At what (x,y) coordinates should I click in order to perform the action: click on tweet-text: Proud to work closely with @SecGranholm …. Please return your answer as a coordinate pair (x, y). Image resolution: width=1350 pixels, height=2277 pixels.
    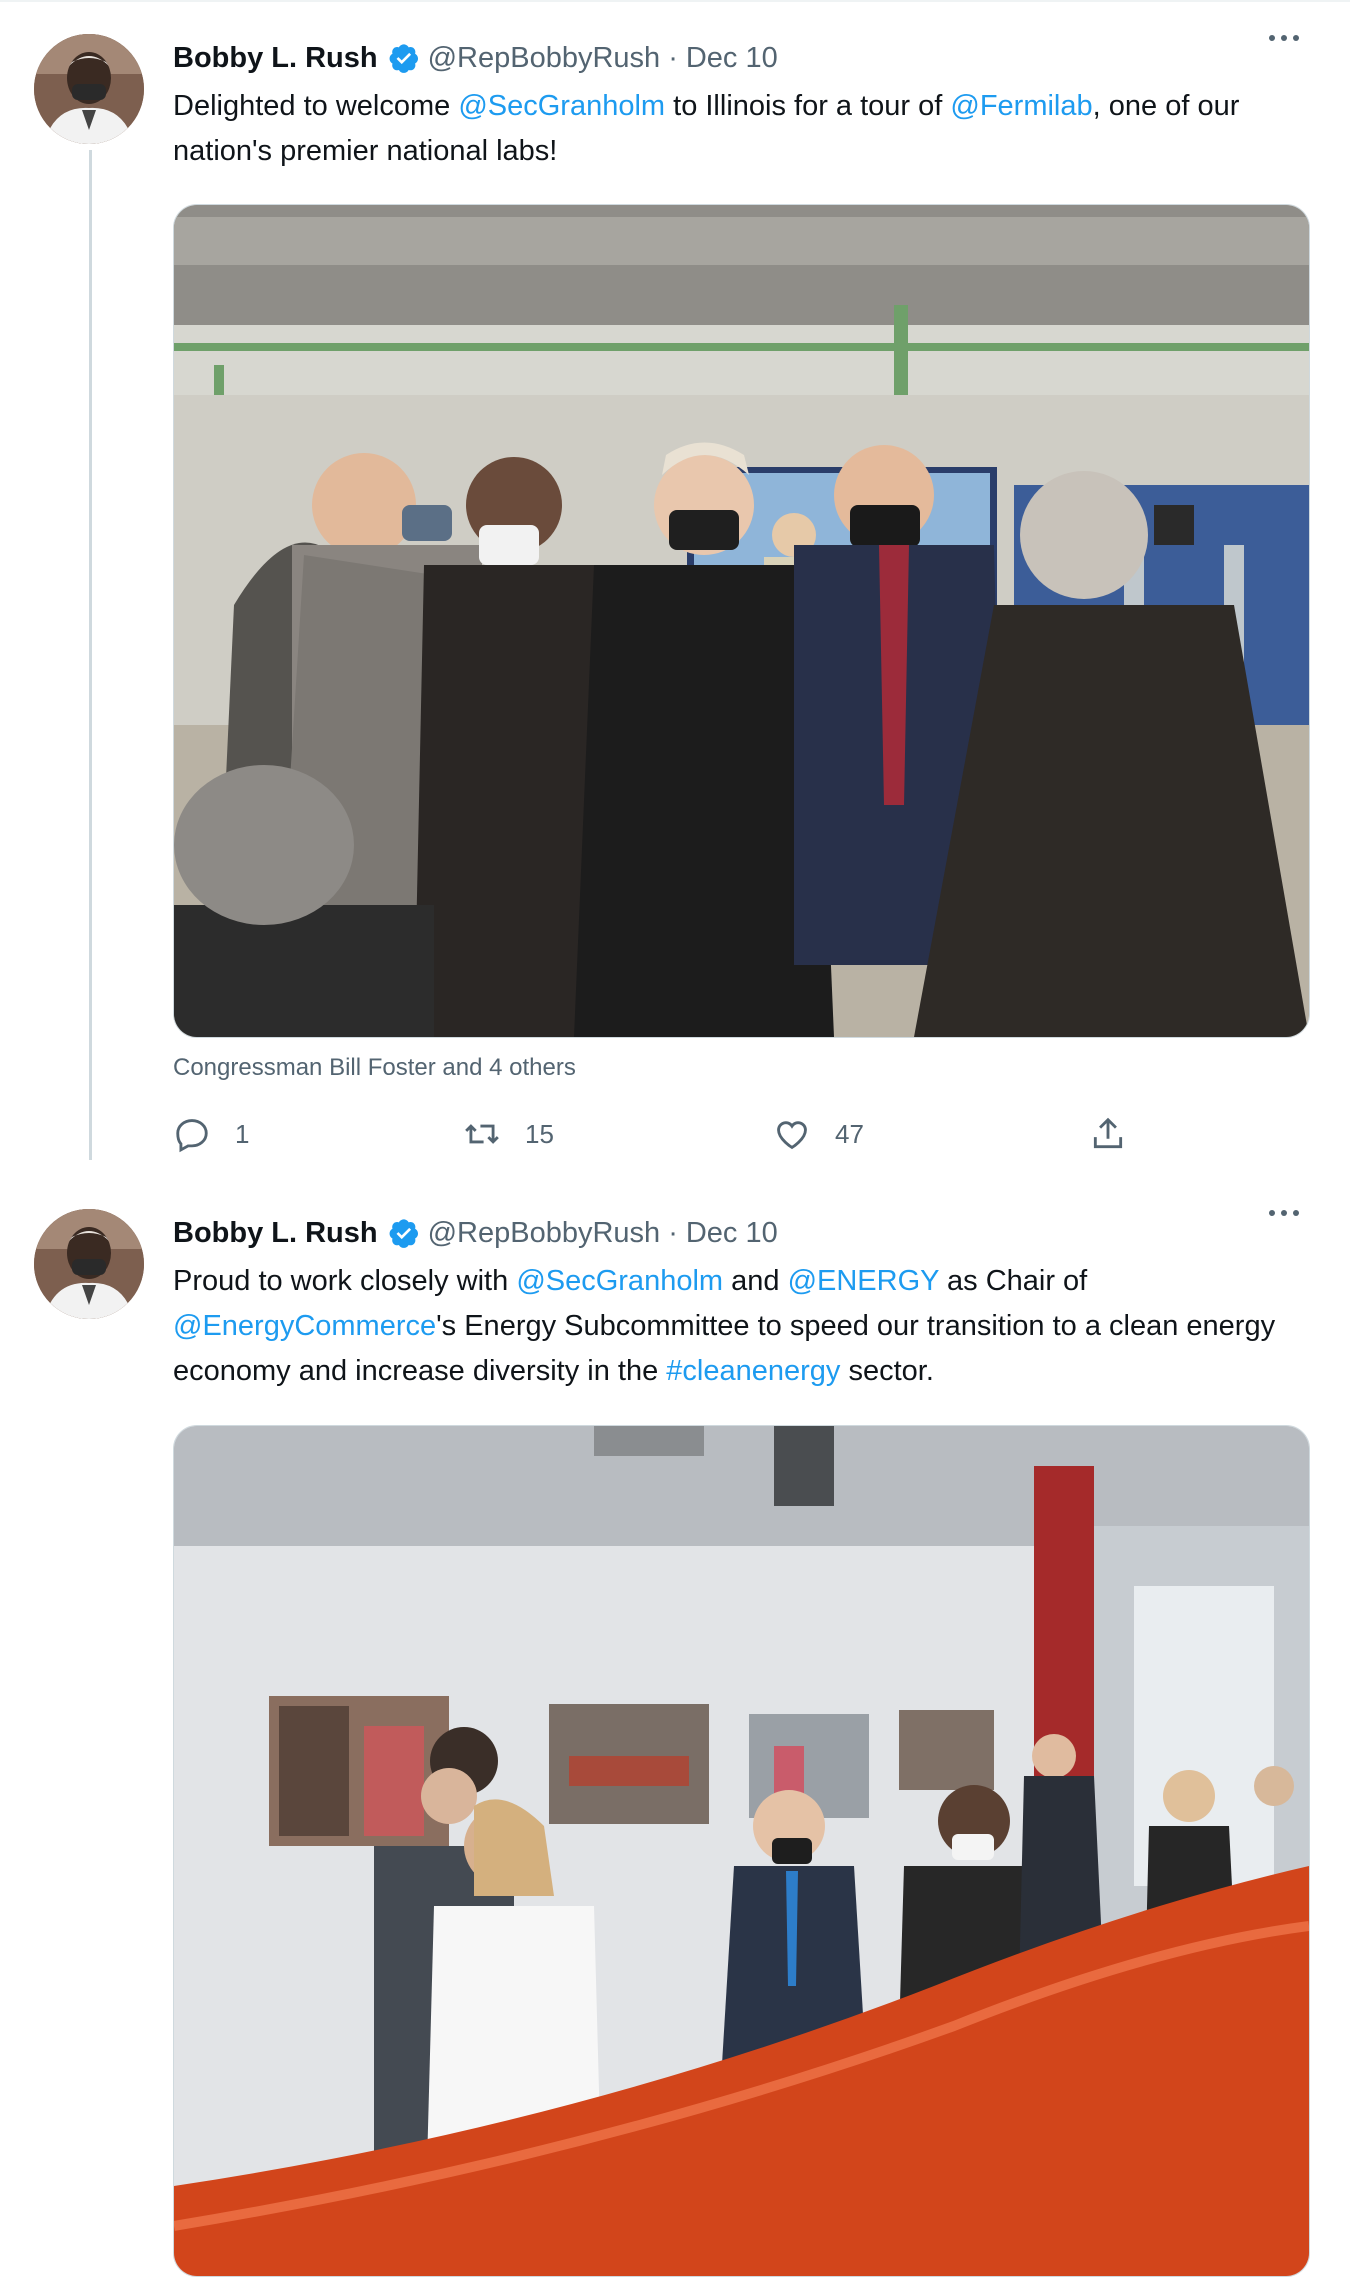
    Looking at the image, I should click on (740, 1326).